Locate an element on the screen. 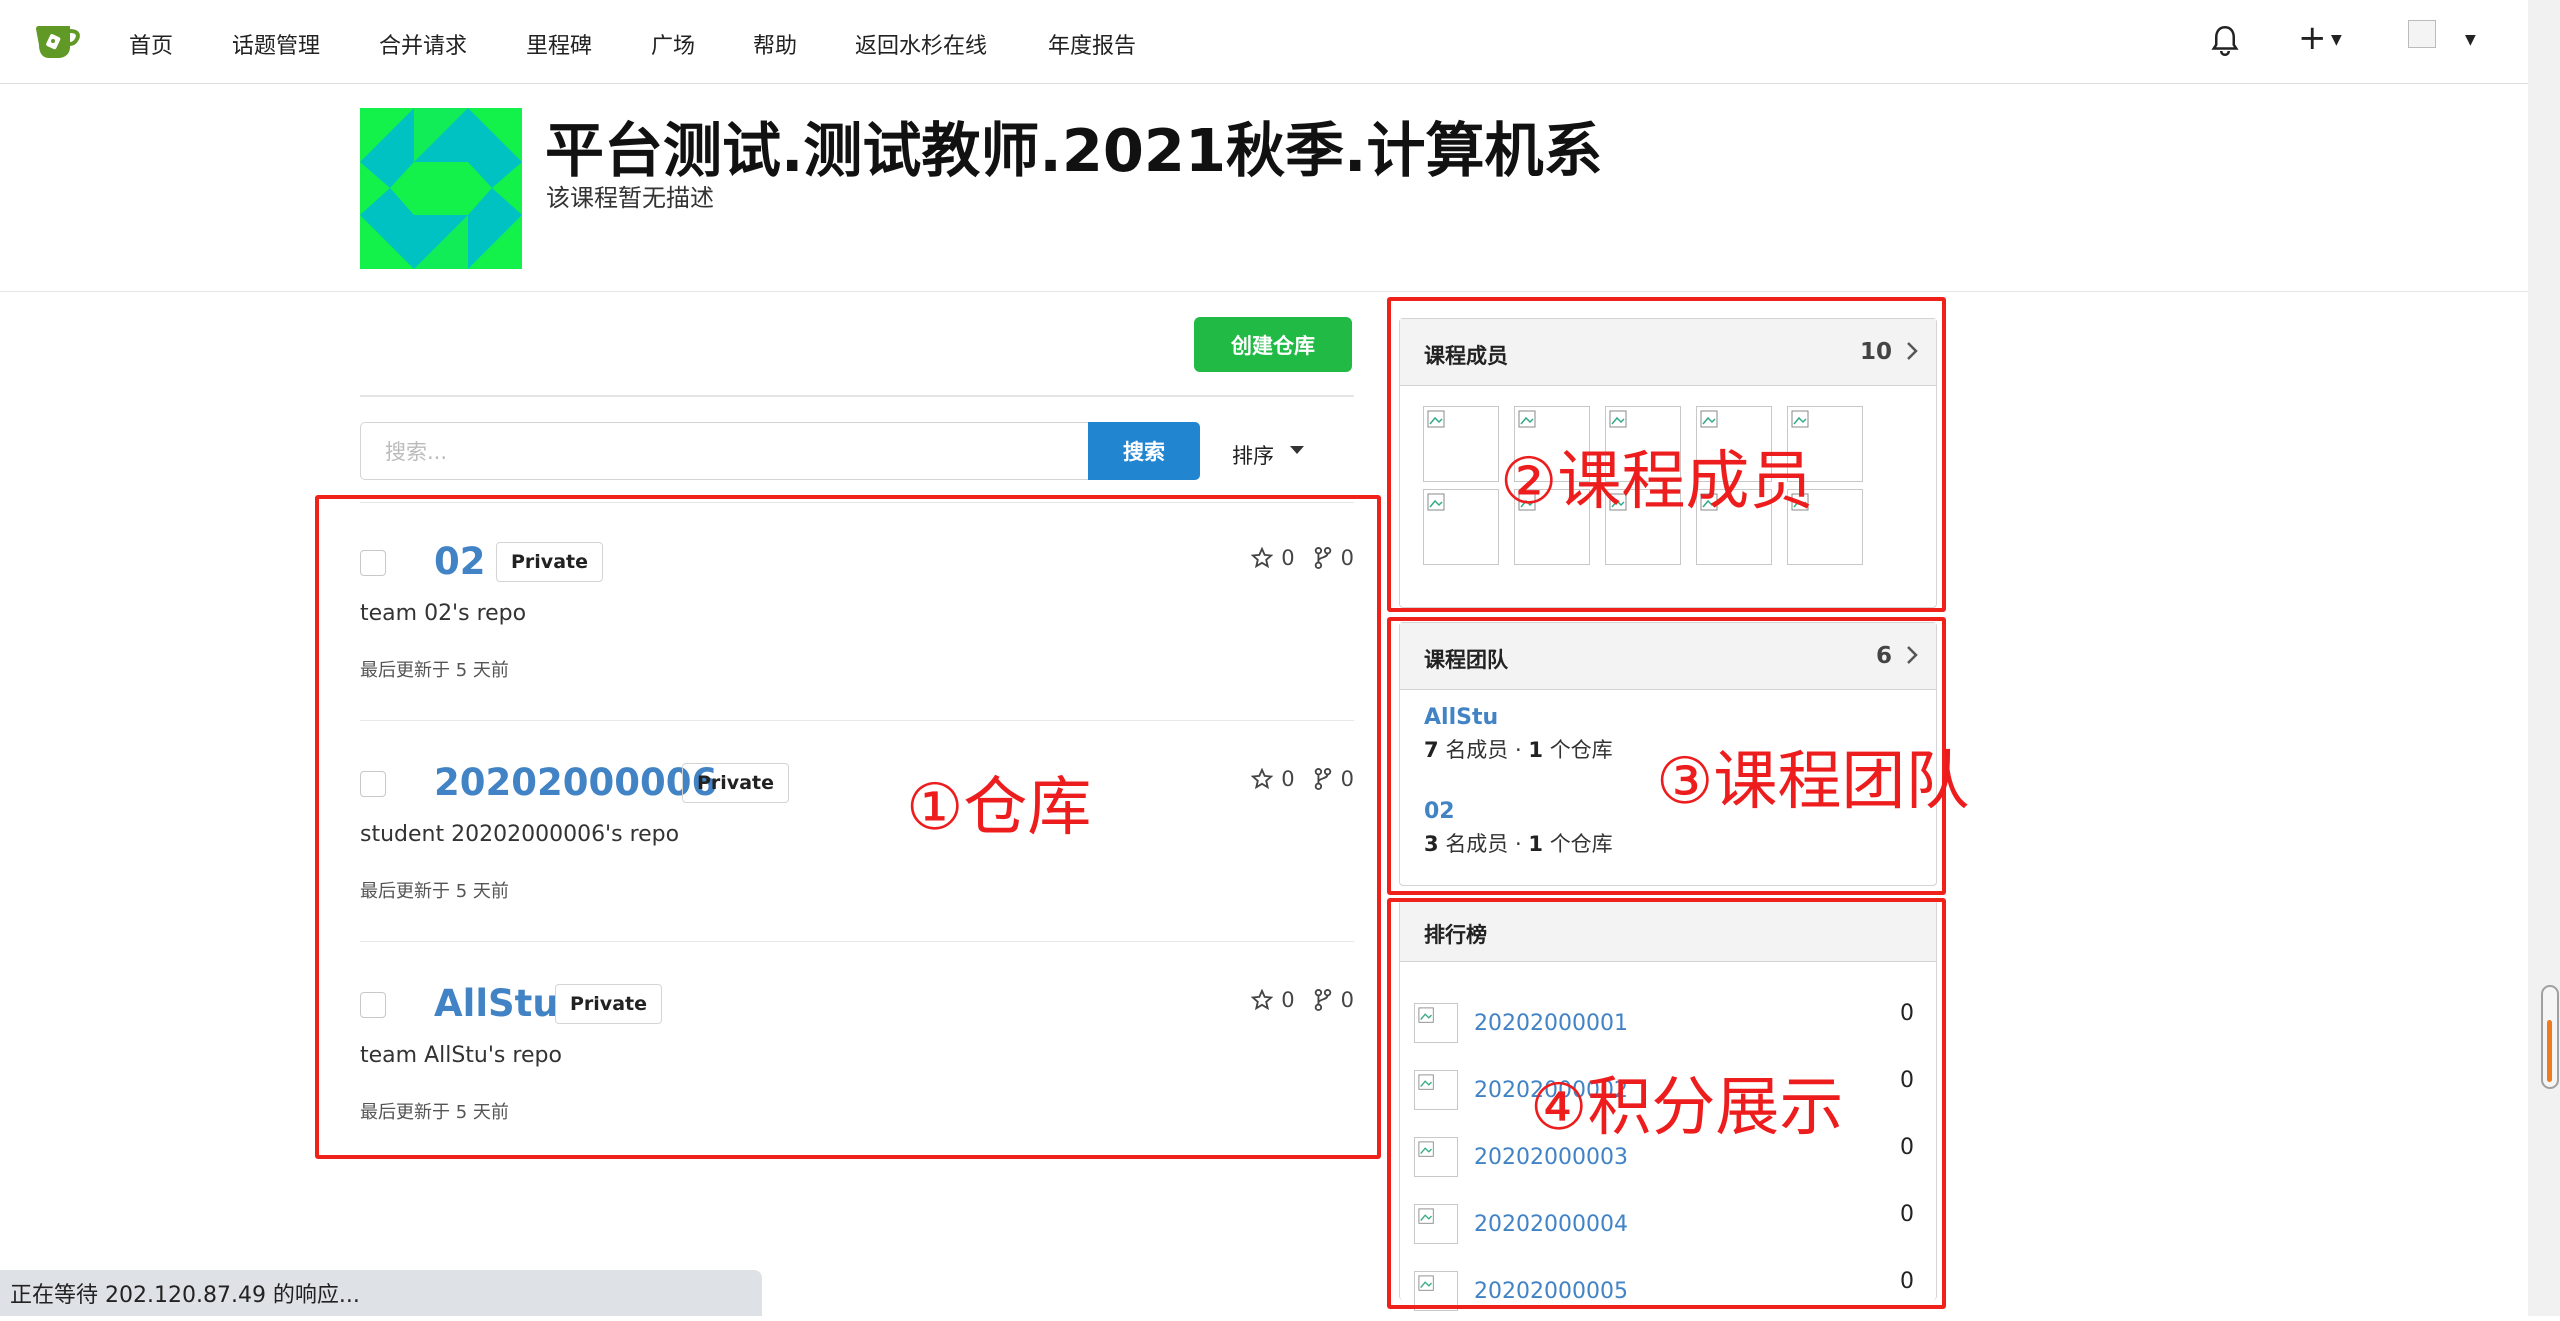 Image resolution: width=2560 pixels, height=1321 pixels. sort-dropdown: 排序 is located at coordinates (1253, 455).